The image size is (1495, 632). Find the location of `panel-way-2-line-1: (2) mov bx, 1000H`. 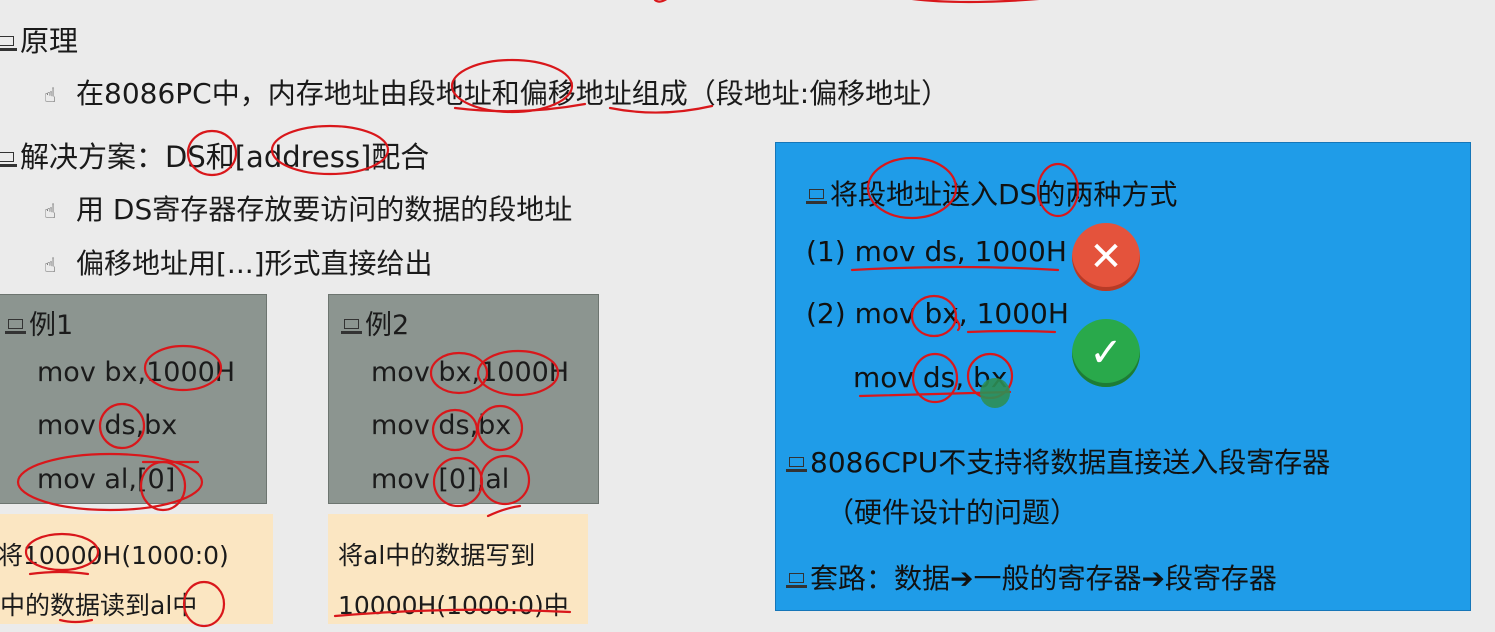

panel-way-2-line-1: (2) mov bx, 1000H is located at coordinates (937, 313).